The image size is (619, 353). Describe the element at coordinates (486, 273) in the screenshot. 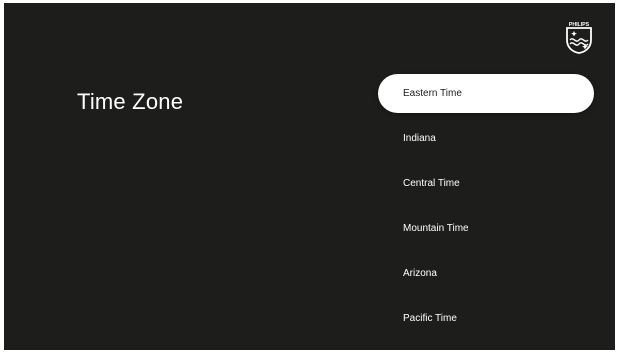

I see `time-zone-option-arizona: Arizona` at that location.